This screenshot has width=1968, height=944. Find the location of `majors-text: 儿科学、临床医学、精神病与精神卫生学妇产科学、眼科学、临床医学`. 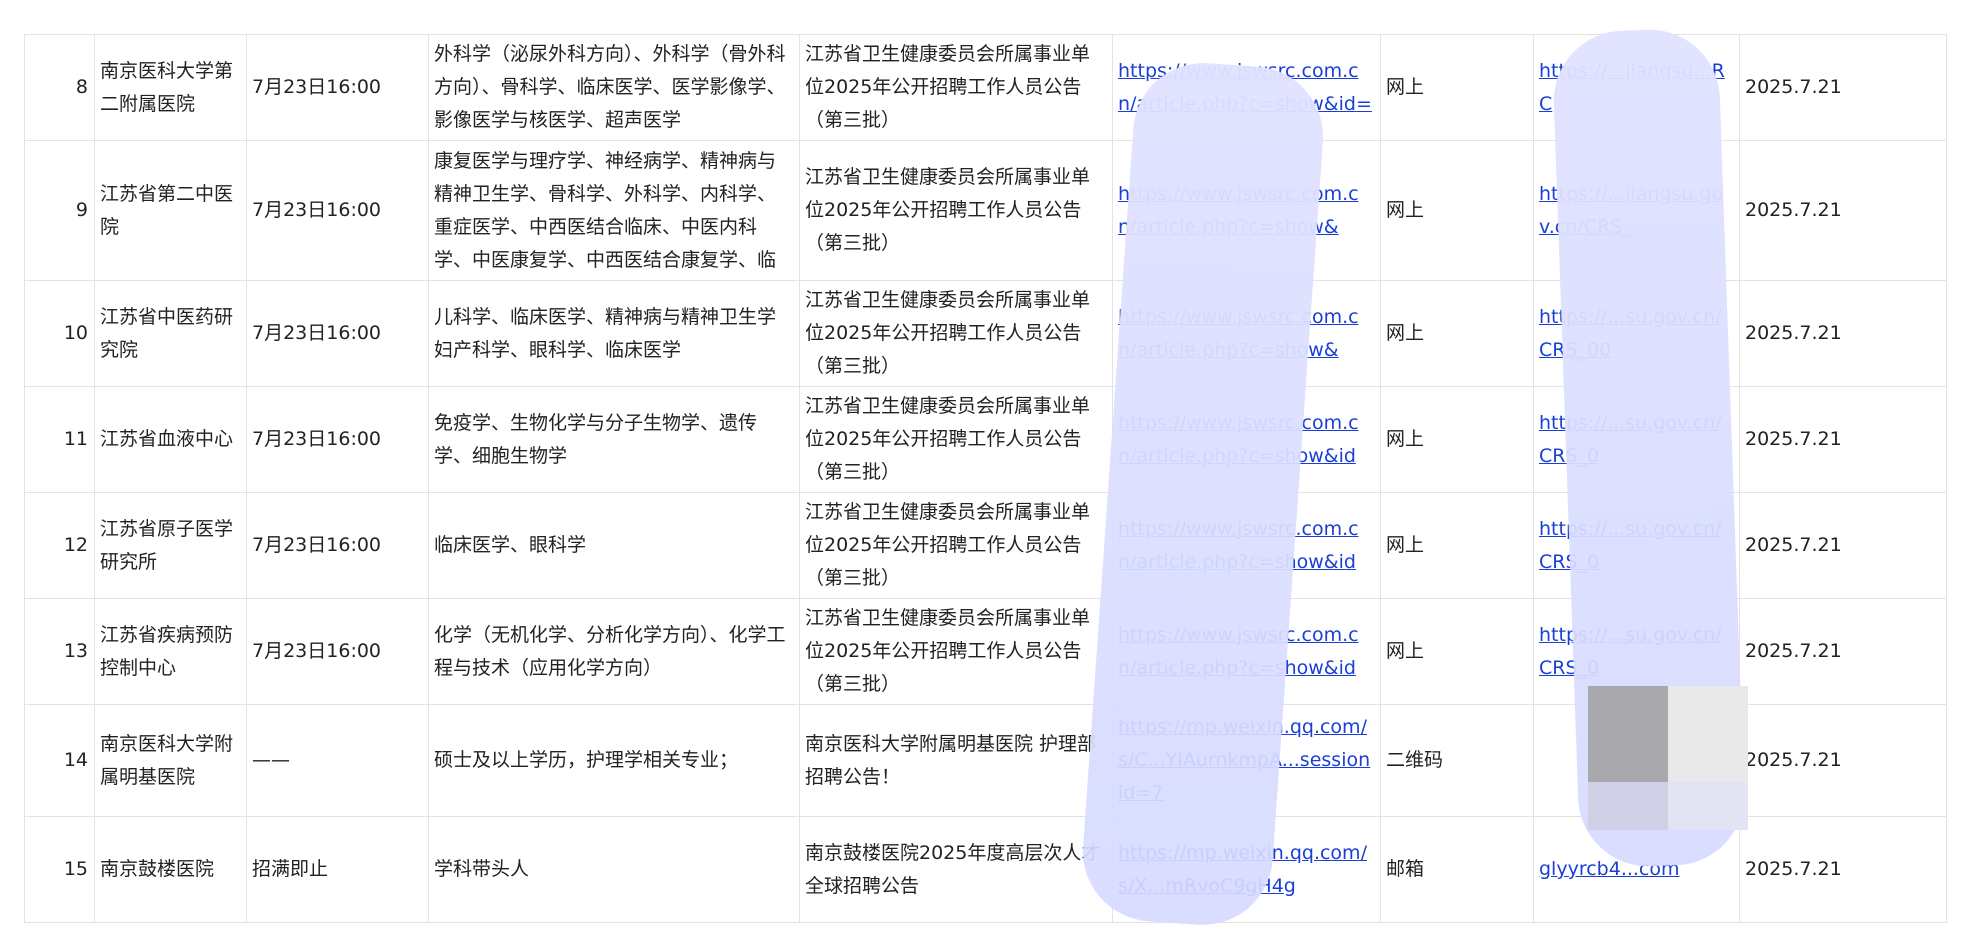

majors-text: 儿科学、临床医学、精神病与精神卫生学妇产科学、眼科学、临床医学 is located at coordinates (605, 333).